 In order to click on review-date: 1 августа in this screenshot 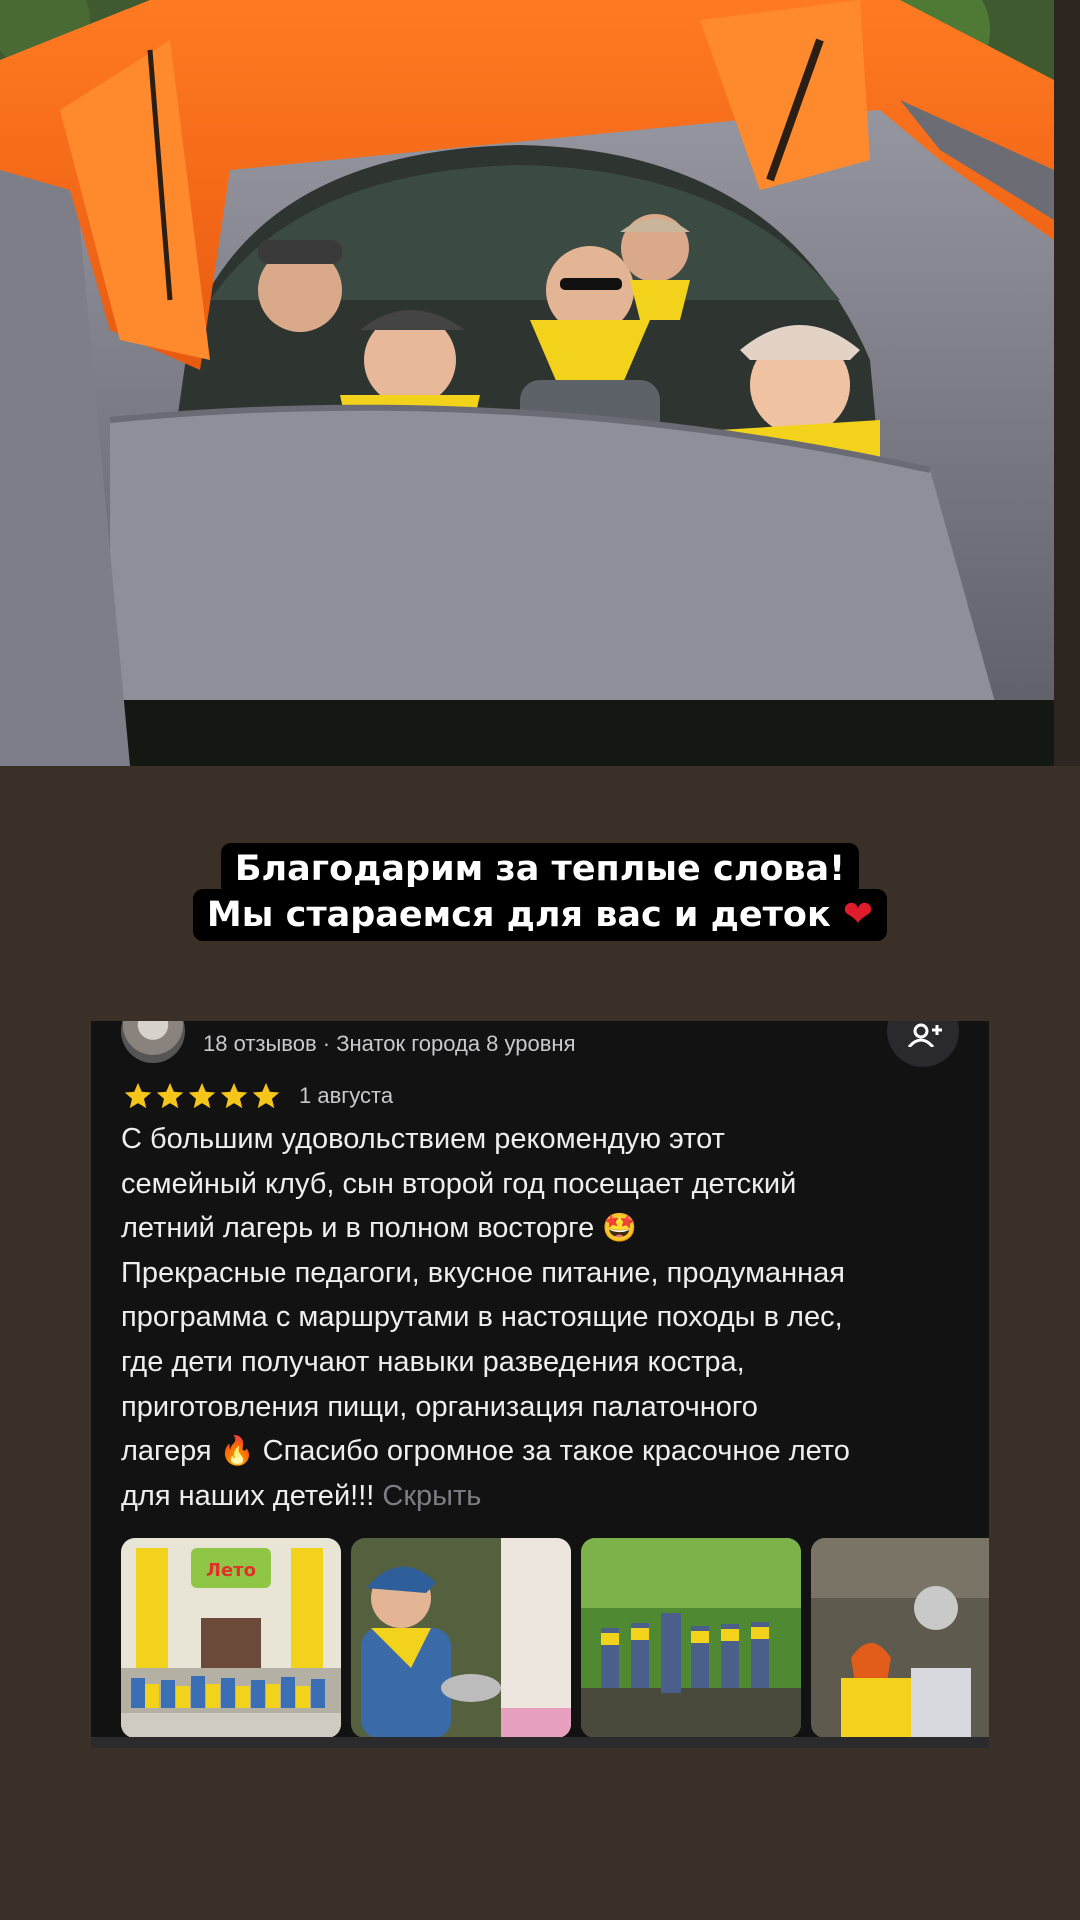, I will do `click(346, 1095)`.